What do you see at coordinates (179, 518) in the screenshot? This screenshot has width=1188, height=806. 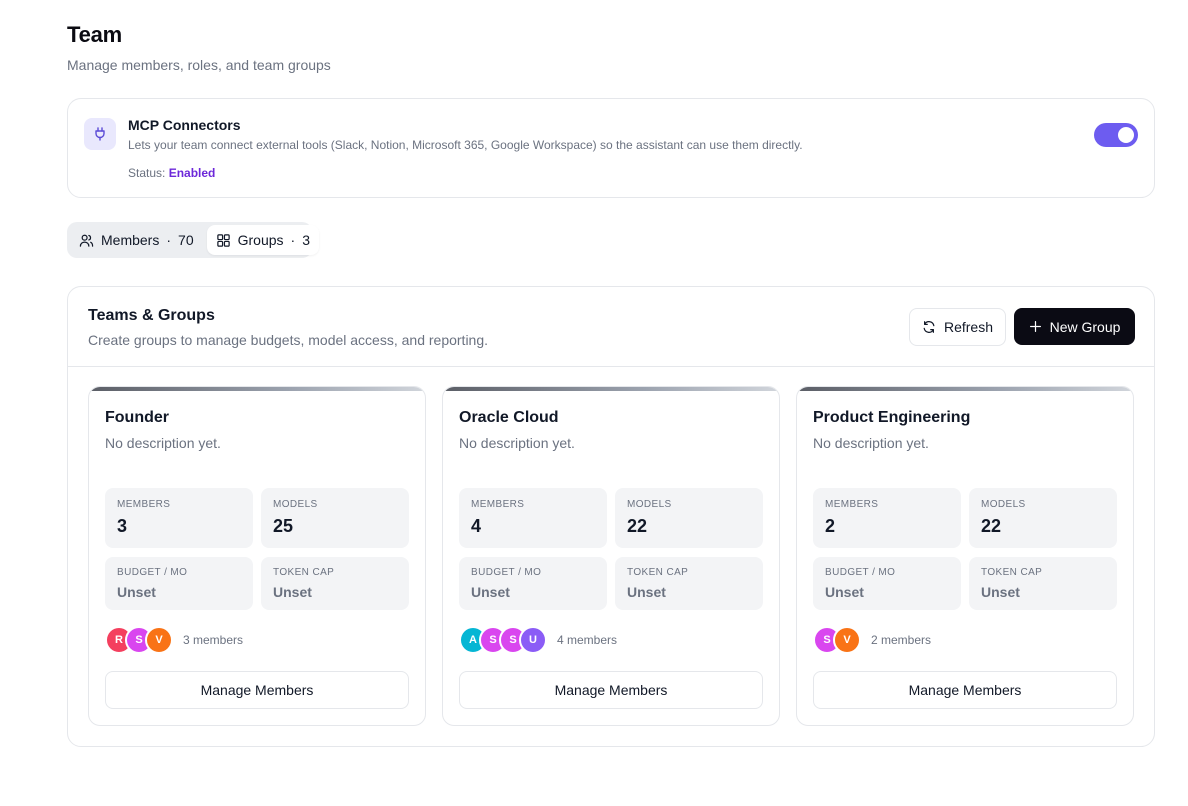 I see `stat-members: MEMBERS 3` at bounding box center [179, 518].